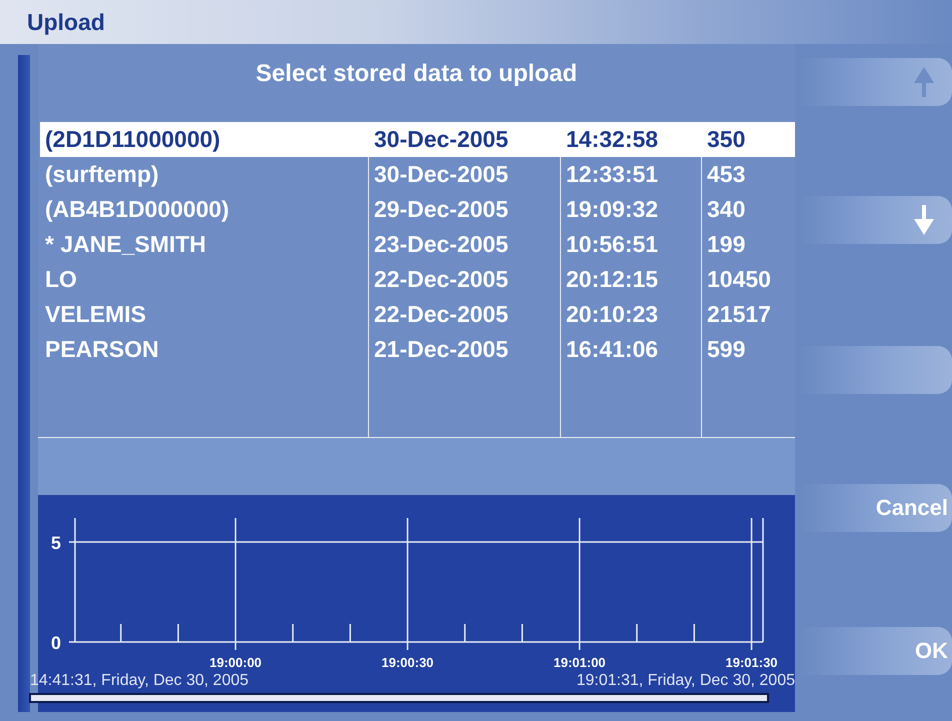  I want to click on time-cell: 19:09:32, so click(630, 209).